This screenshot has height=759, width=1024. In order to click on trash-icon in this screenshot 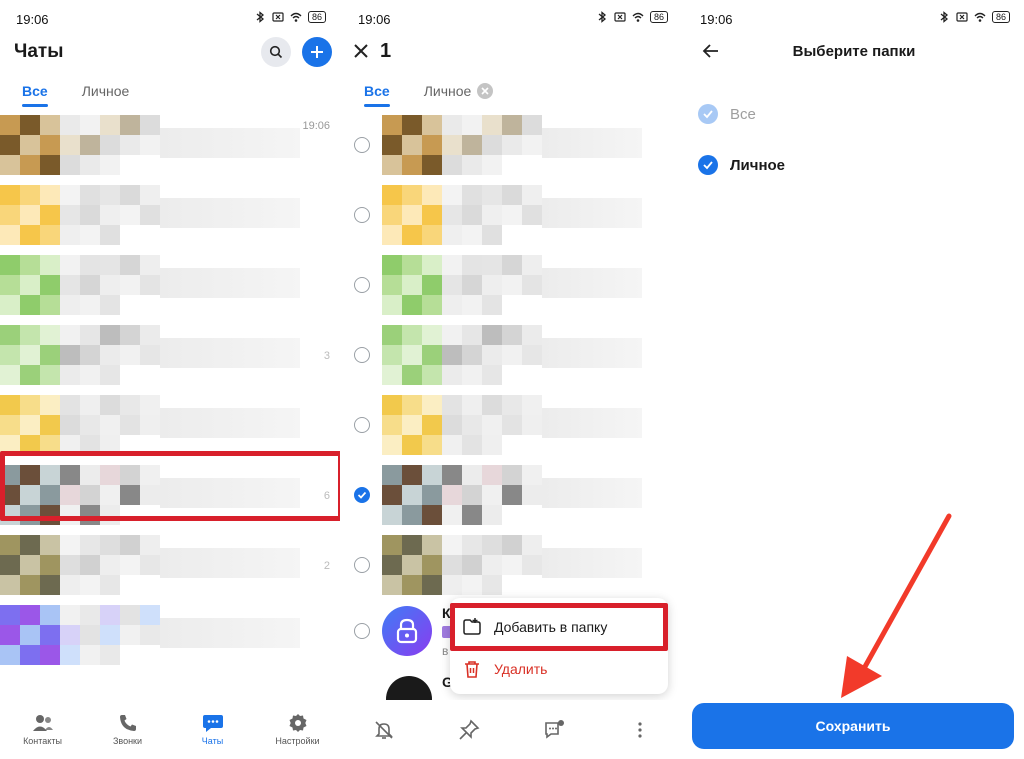, I will do `click(472, 669)`.